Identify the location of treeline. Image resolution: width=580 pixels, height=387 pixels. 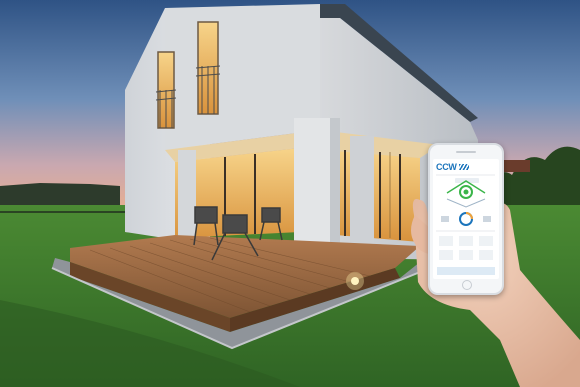
(60, 194).